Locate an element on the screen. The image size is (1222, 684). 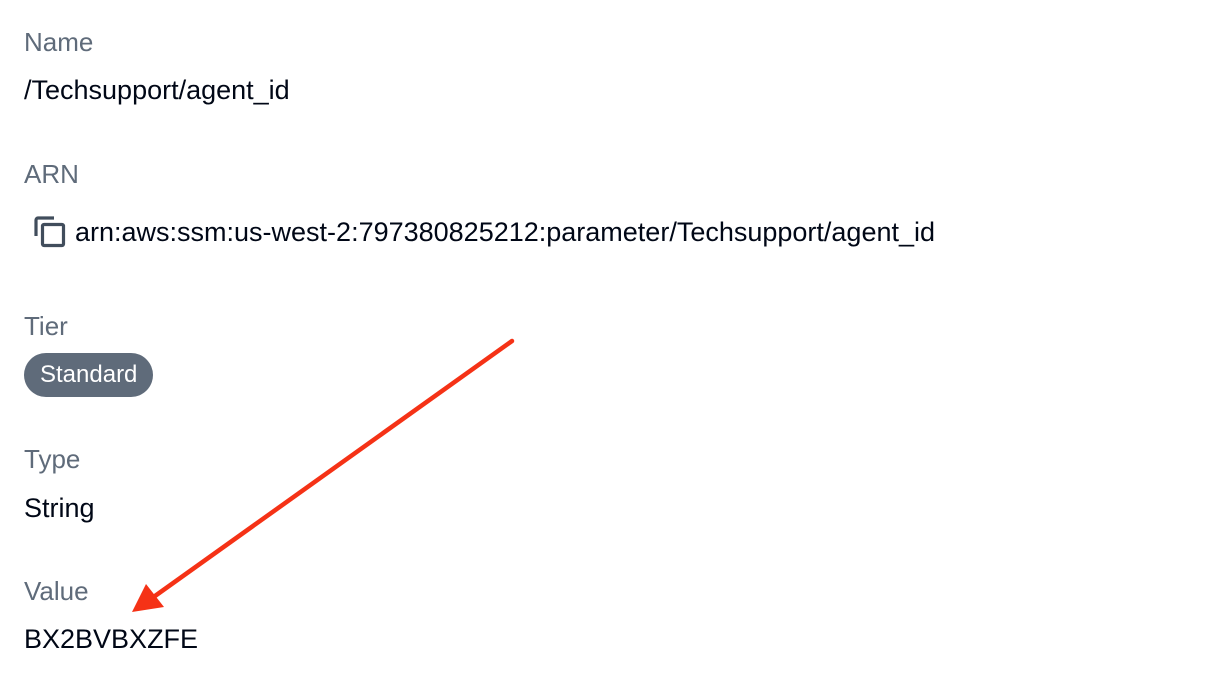
arn-label: ARN is located at coordinates (51, 174).